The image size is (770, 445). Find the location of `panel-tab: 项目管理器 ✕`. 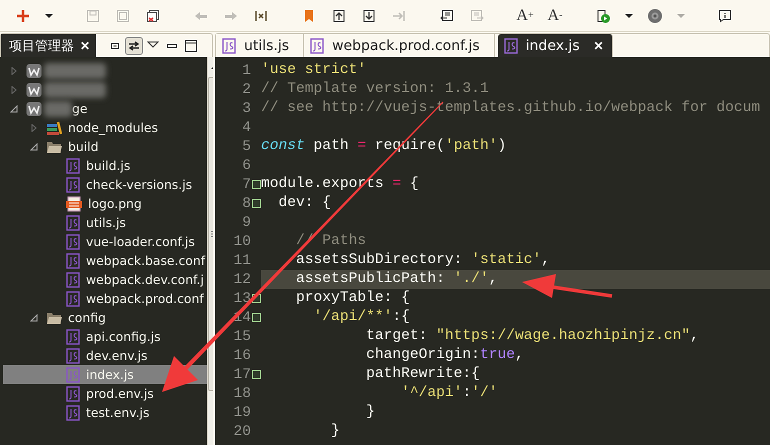

panel-tab: 项目管理器 ✕ is located at coordinates (48, 45).